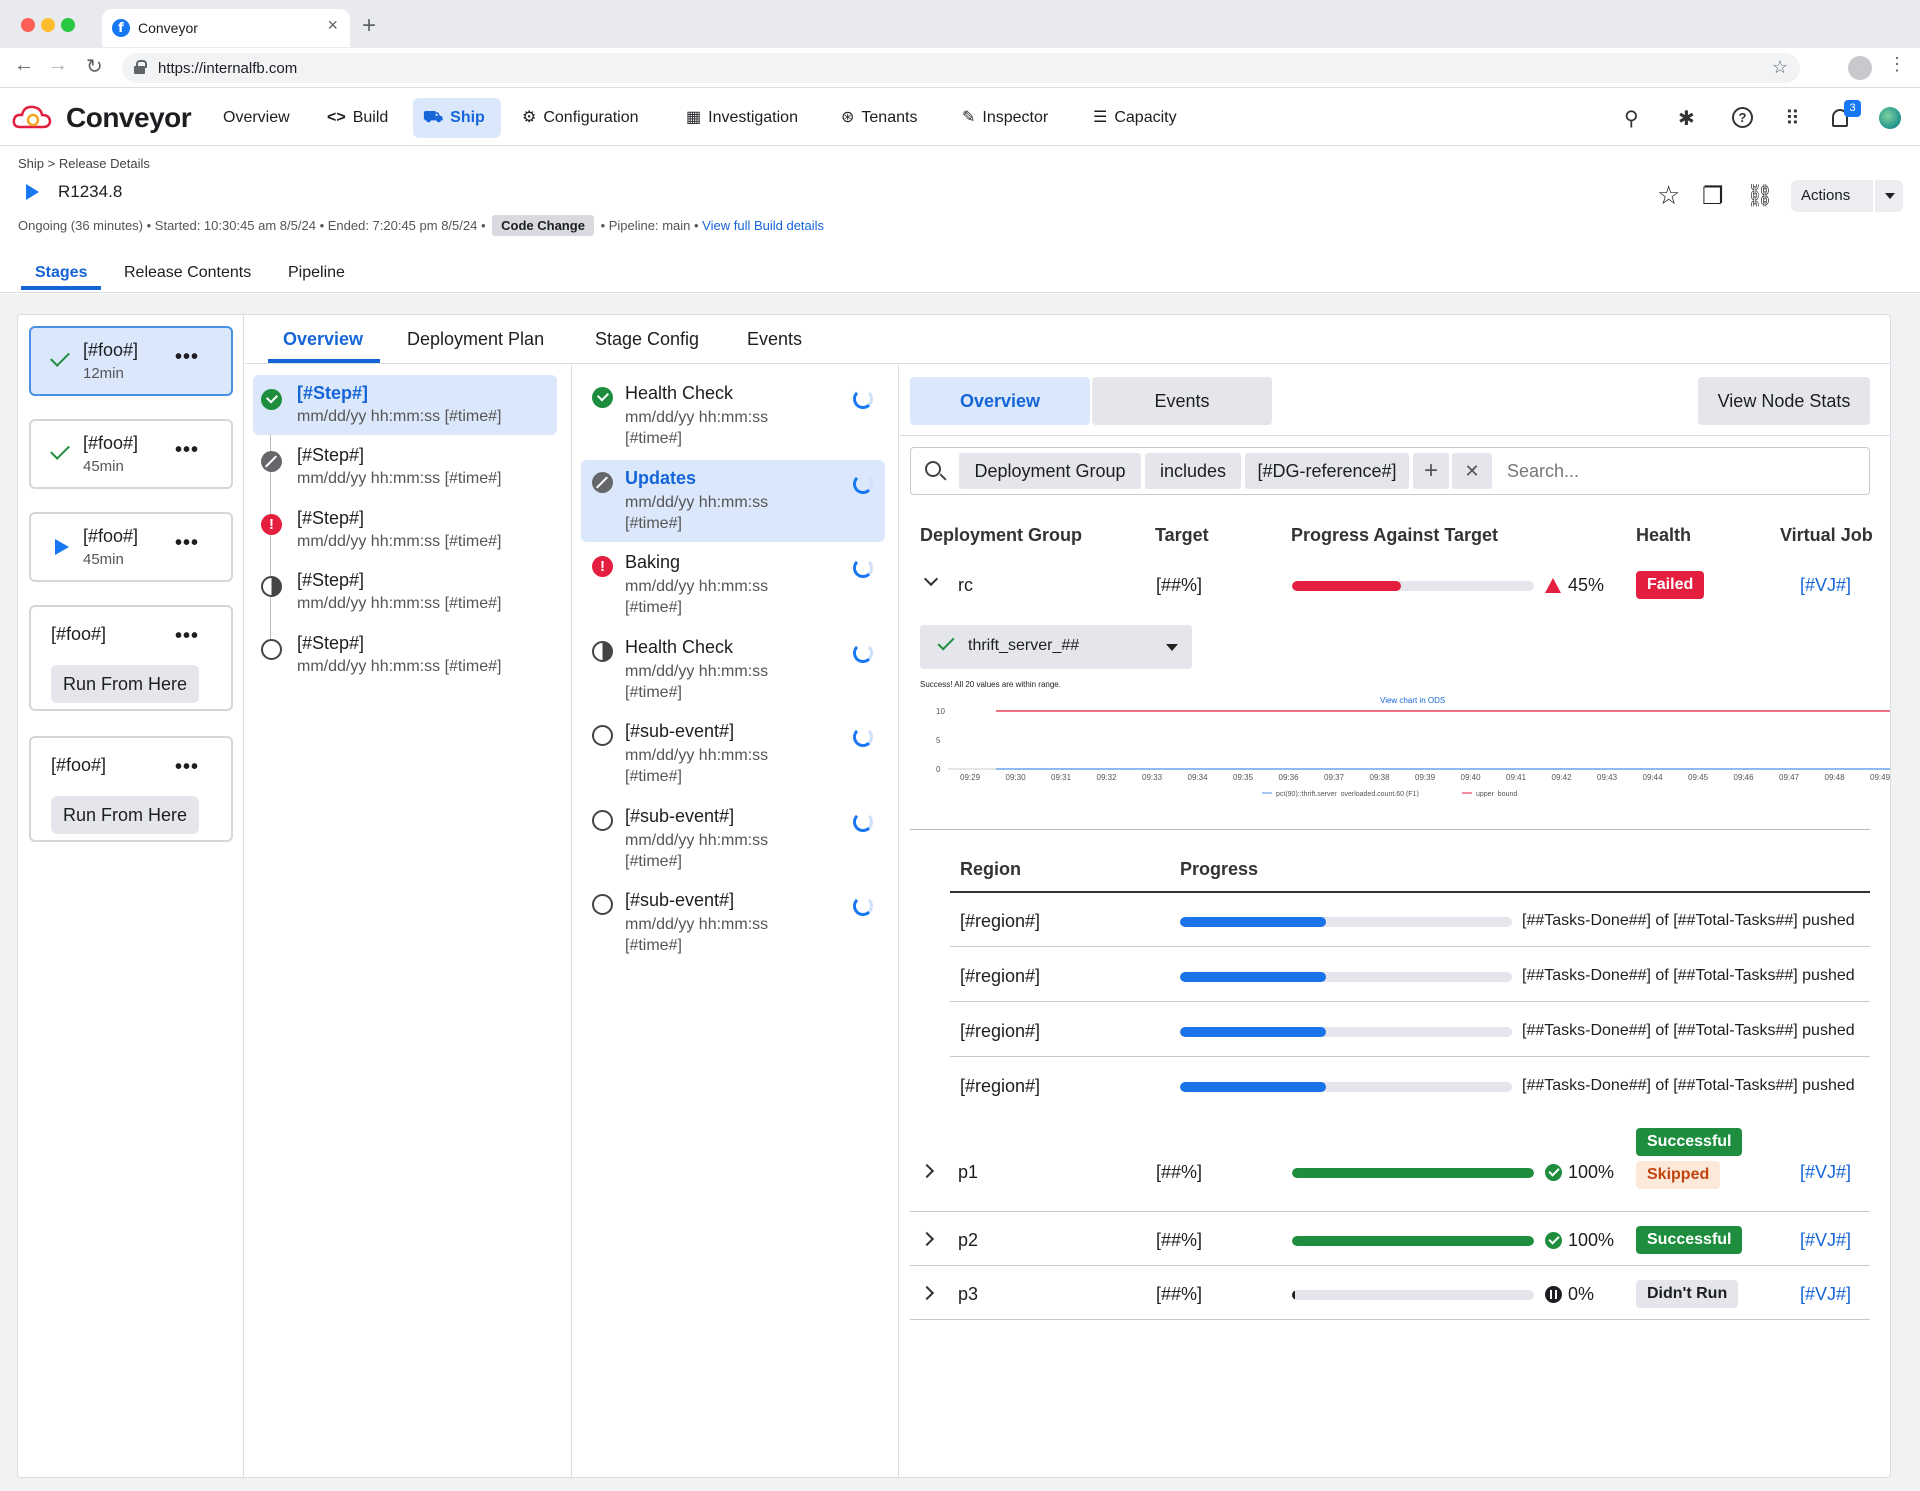 This screenshot has width=1920, height=1491. Describe the element at coordinates (1890, 118) in the screenshot. I see `user-avatar` at that location.